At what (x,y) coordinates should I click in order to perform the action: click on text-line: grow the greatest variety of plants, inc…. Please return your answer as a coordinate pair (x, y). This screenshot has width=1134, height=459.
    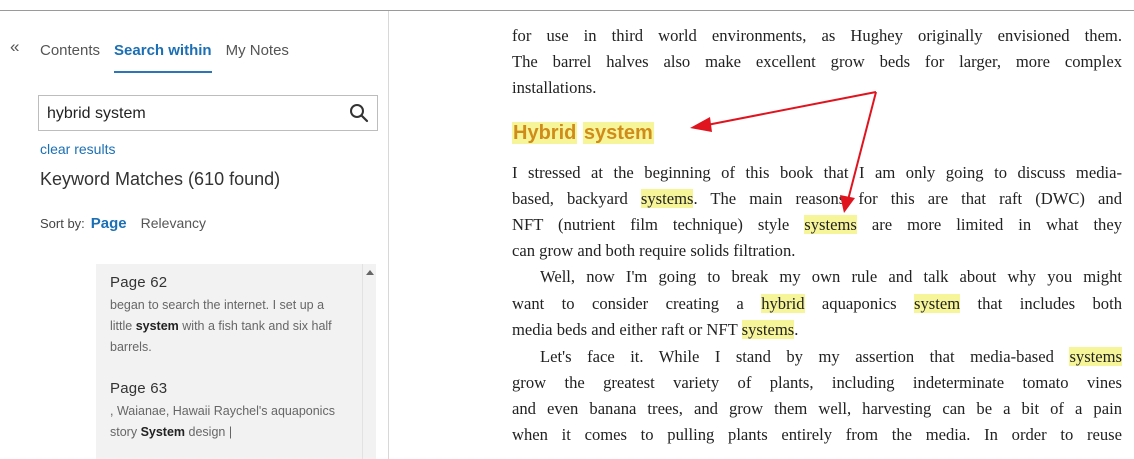
    Looking at the image, I should click on (817, 382).